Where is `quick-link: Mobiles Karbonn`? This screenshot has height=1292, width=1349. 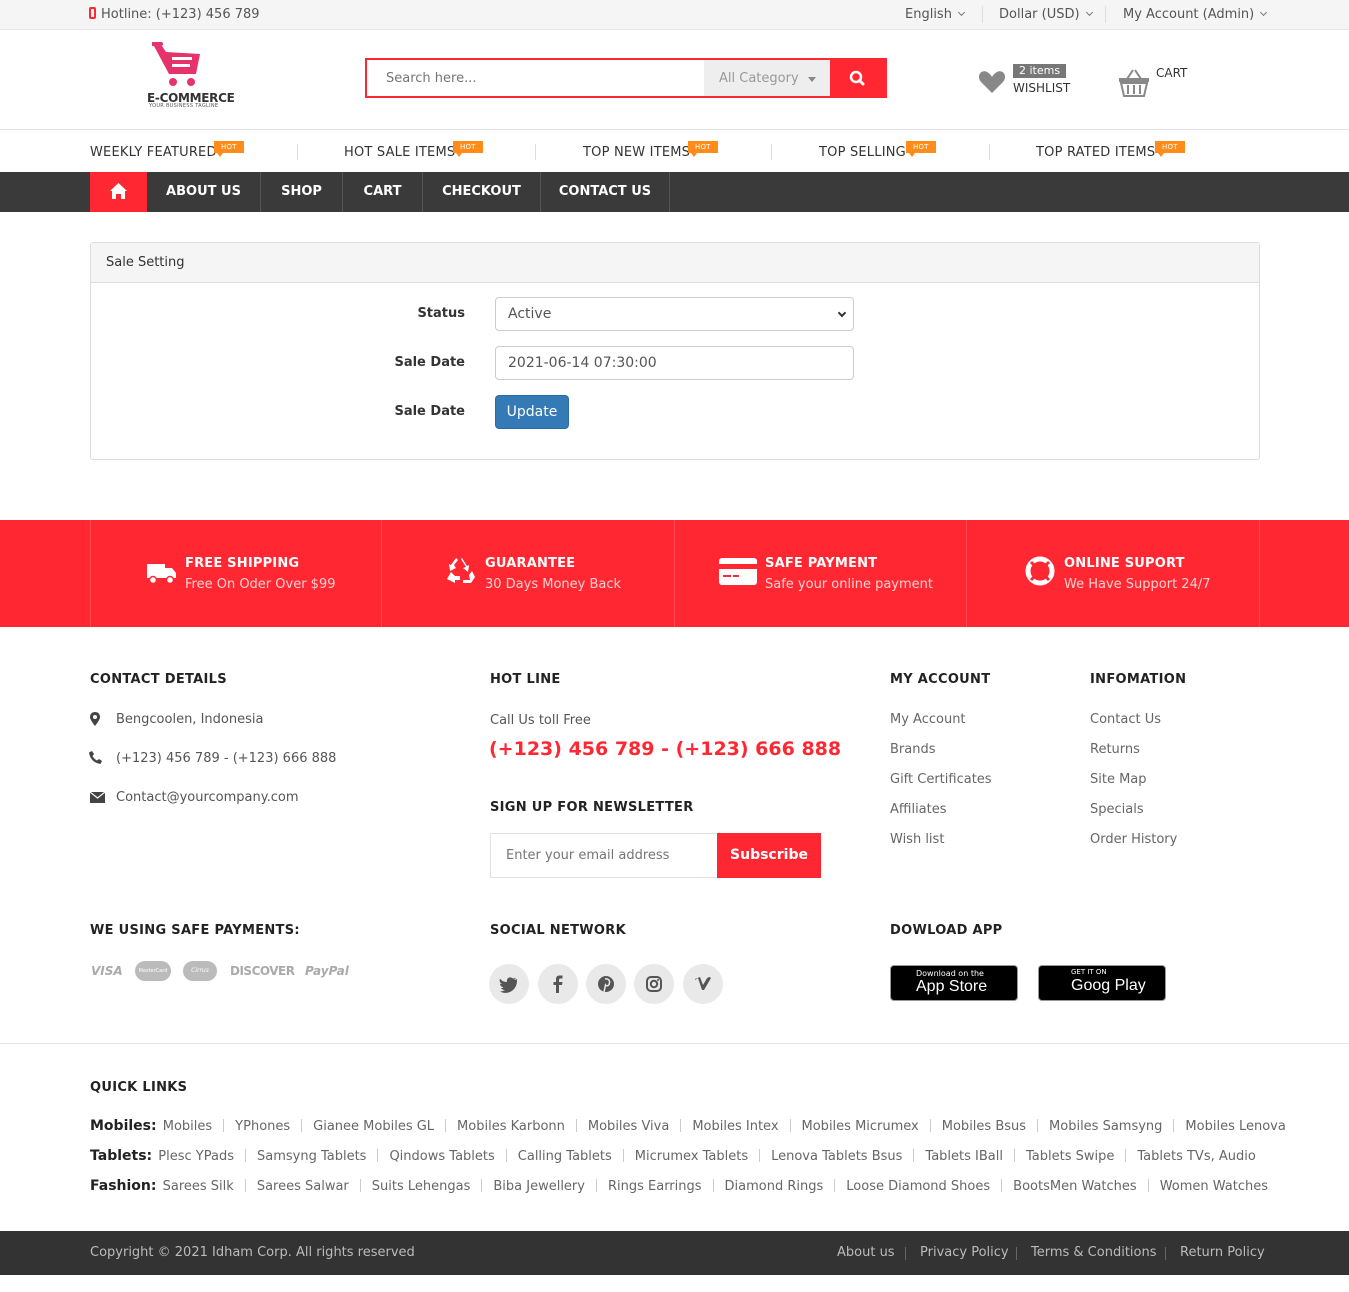
quick-link: Mobiles Karbonn is located at coordinates (511, 1126).